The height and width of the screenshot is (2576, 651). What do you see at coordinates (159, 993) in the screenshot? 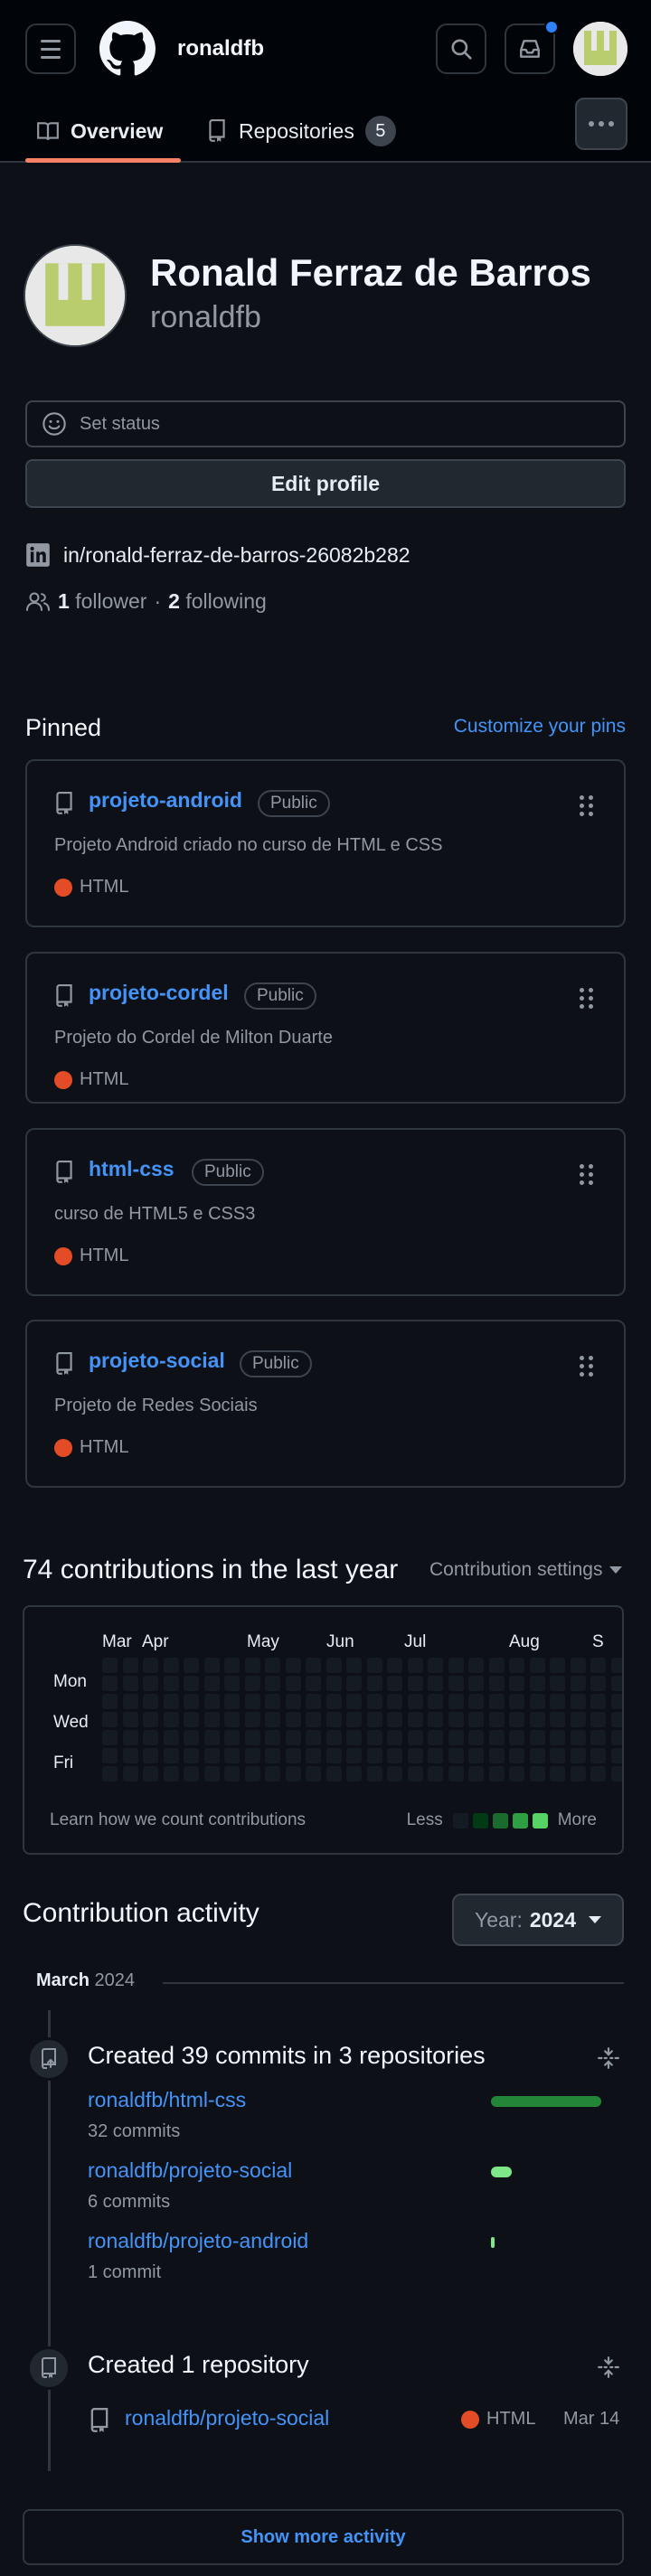
I see `pinned-repo-link: projeto-cordel` at bounding box center [159, 993].